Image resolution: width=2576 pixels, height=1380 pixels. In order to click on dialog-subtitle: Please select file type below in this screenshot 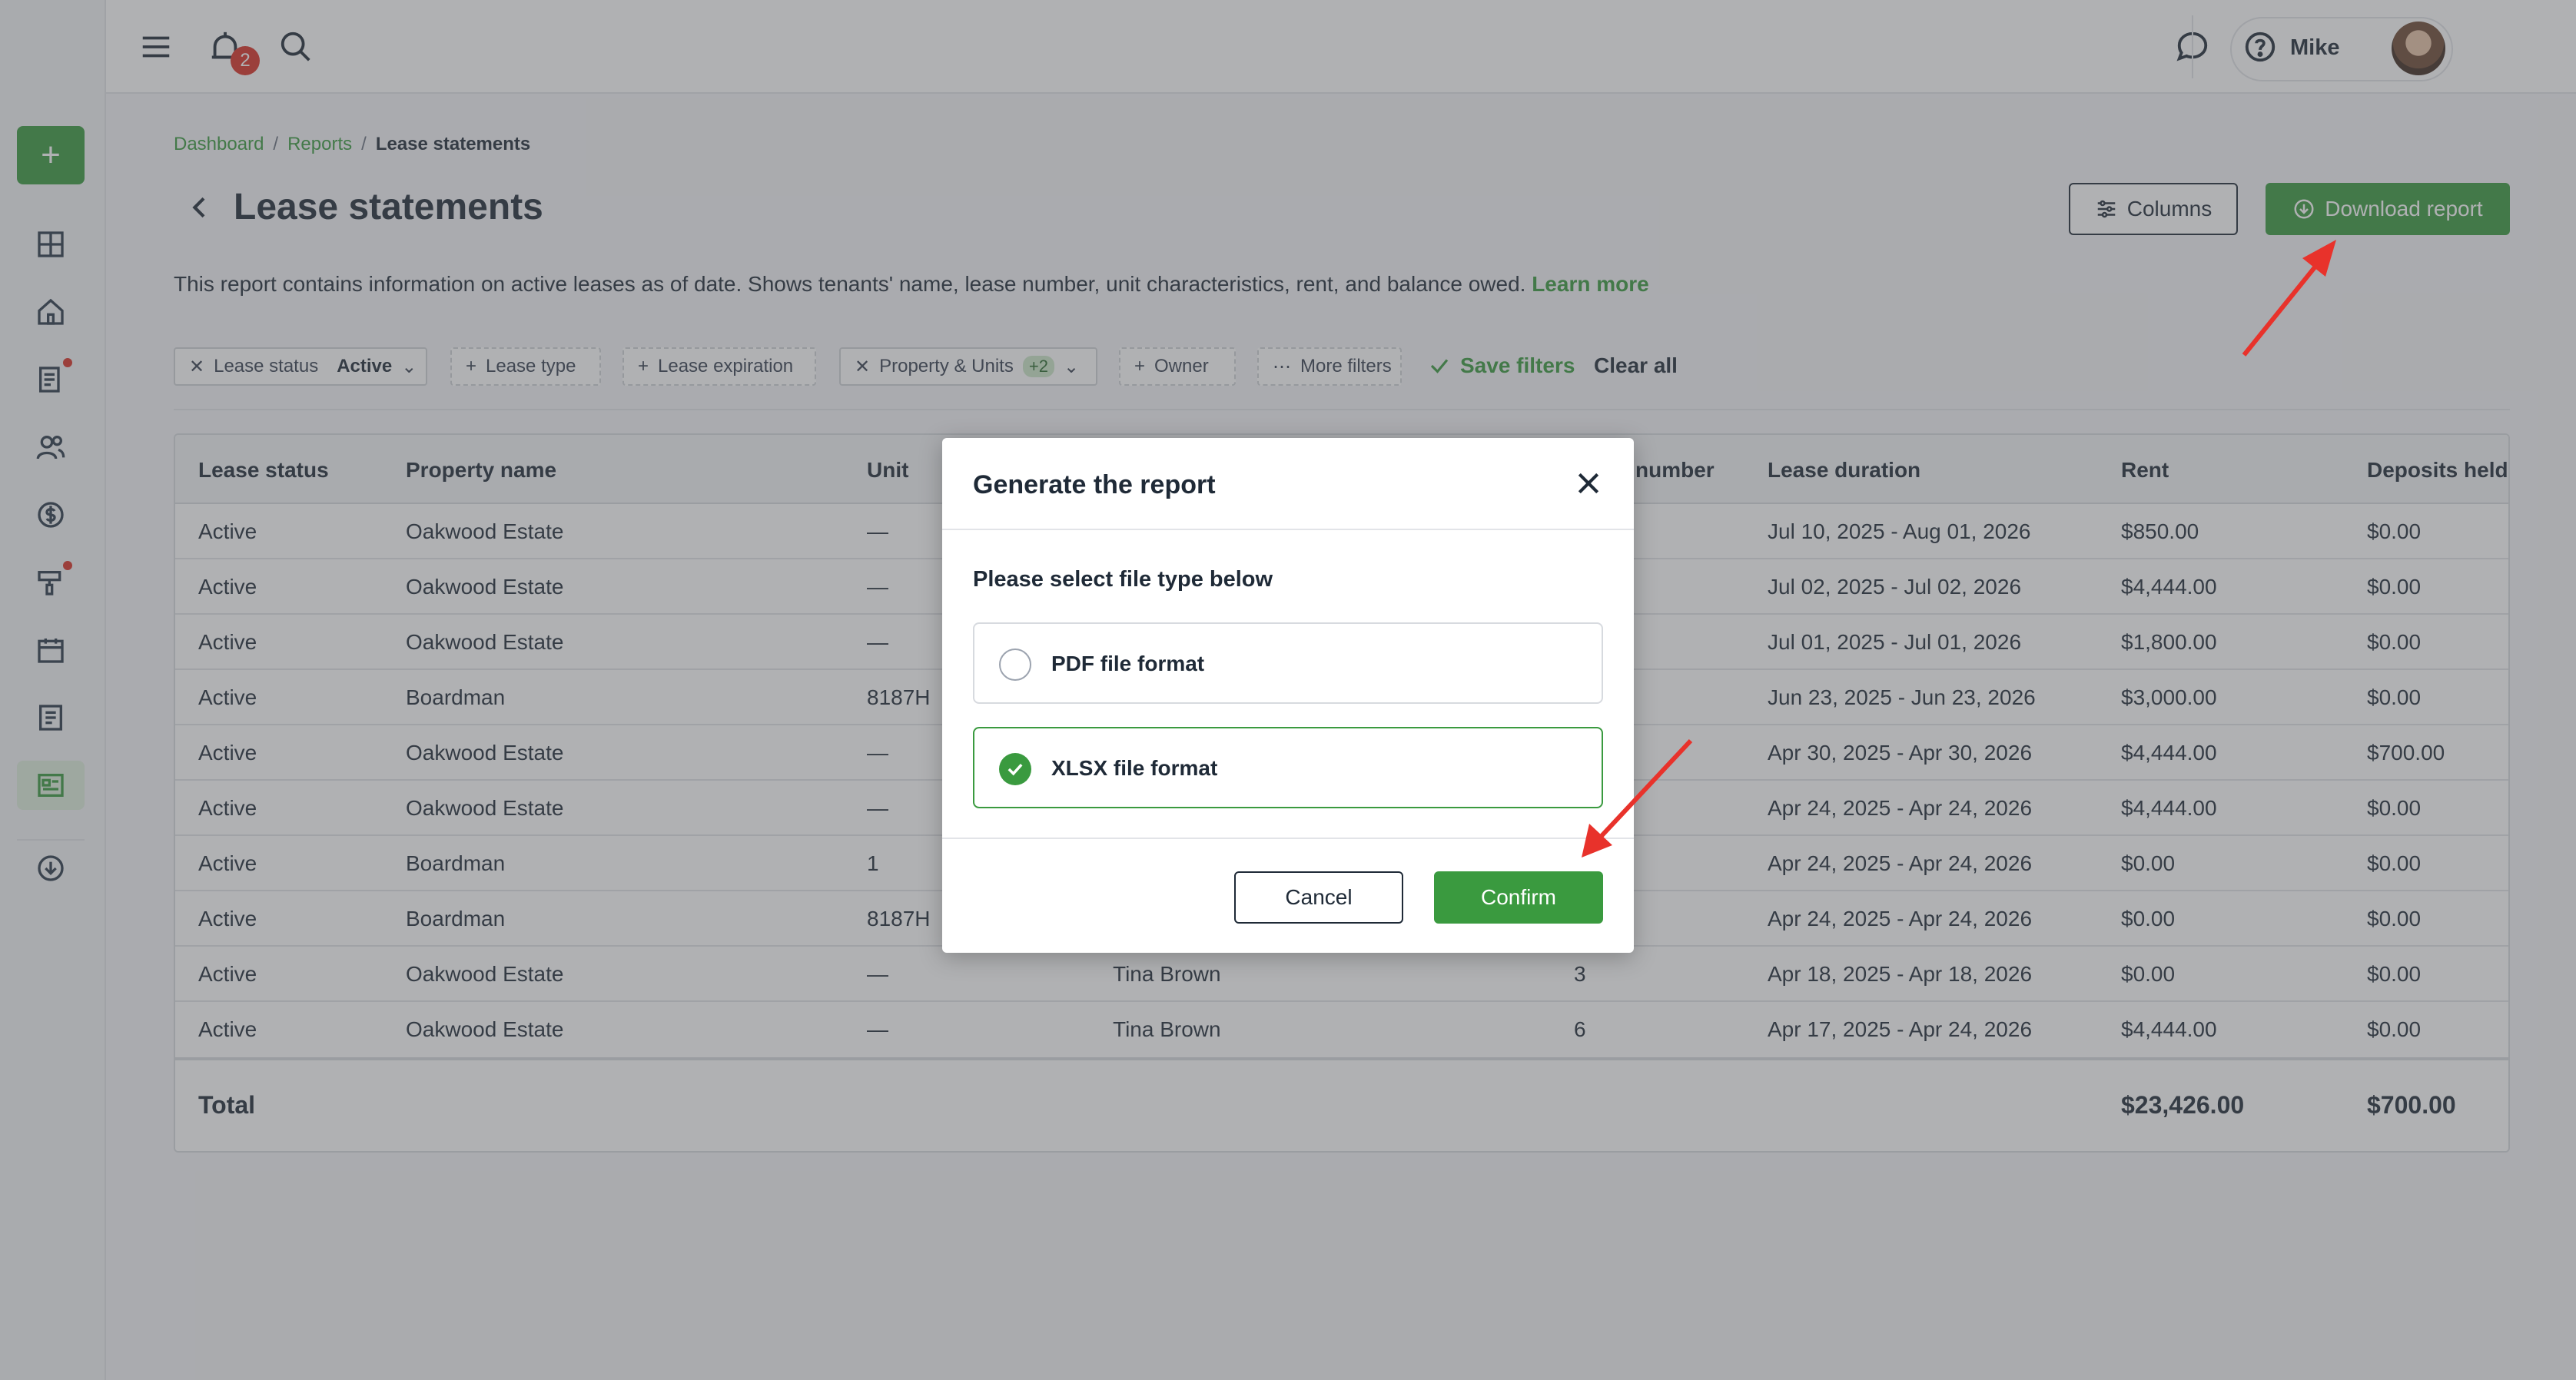, I will do `click(1123, 579)`.